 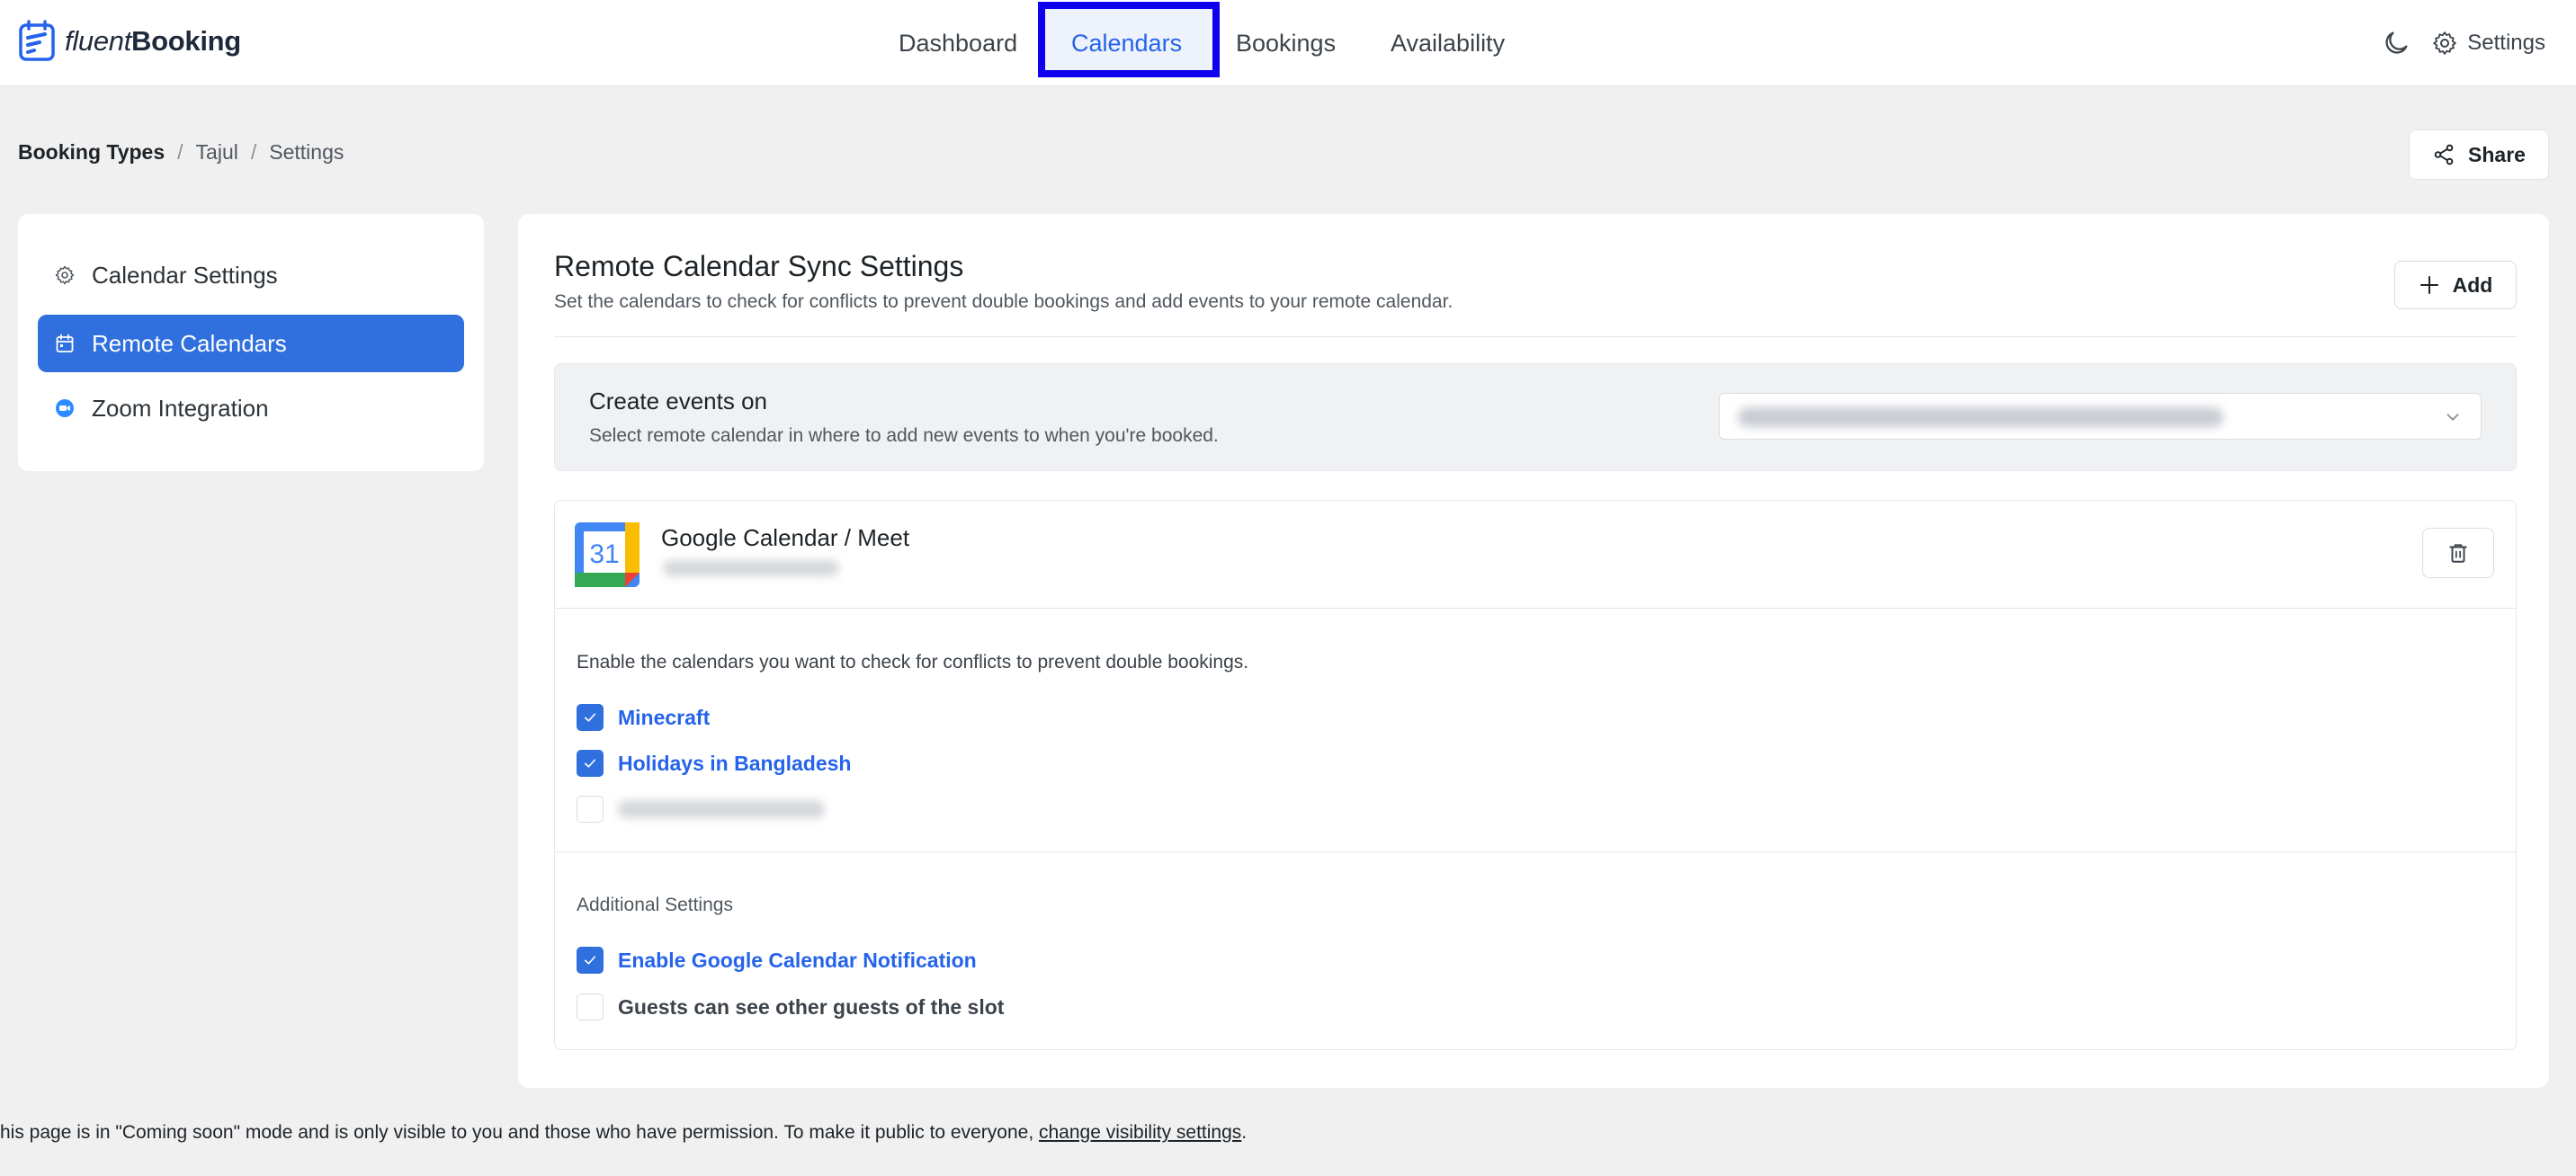 What do you see at coordinates (2444, 155) in the screenshot?
I see `share-icon` at bounding box center [2444, 155].